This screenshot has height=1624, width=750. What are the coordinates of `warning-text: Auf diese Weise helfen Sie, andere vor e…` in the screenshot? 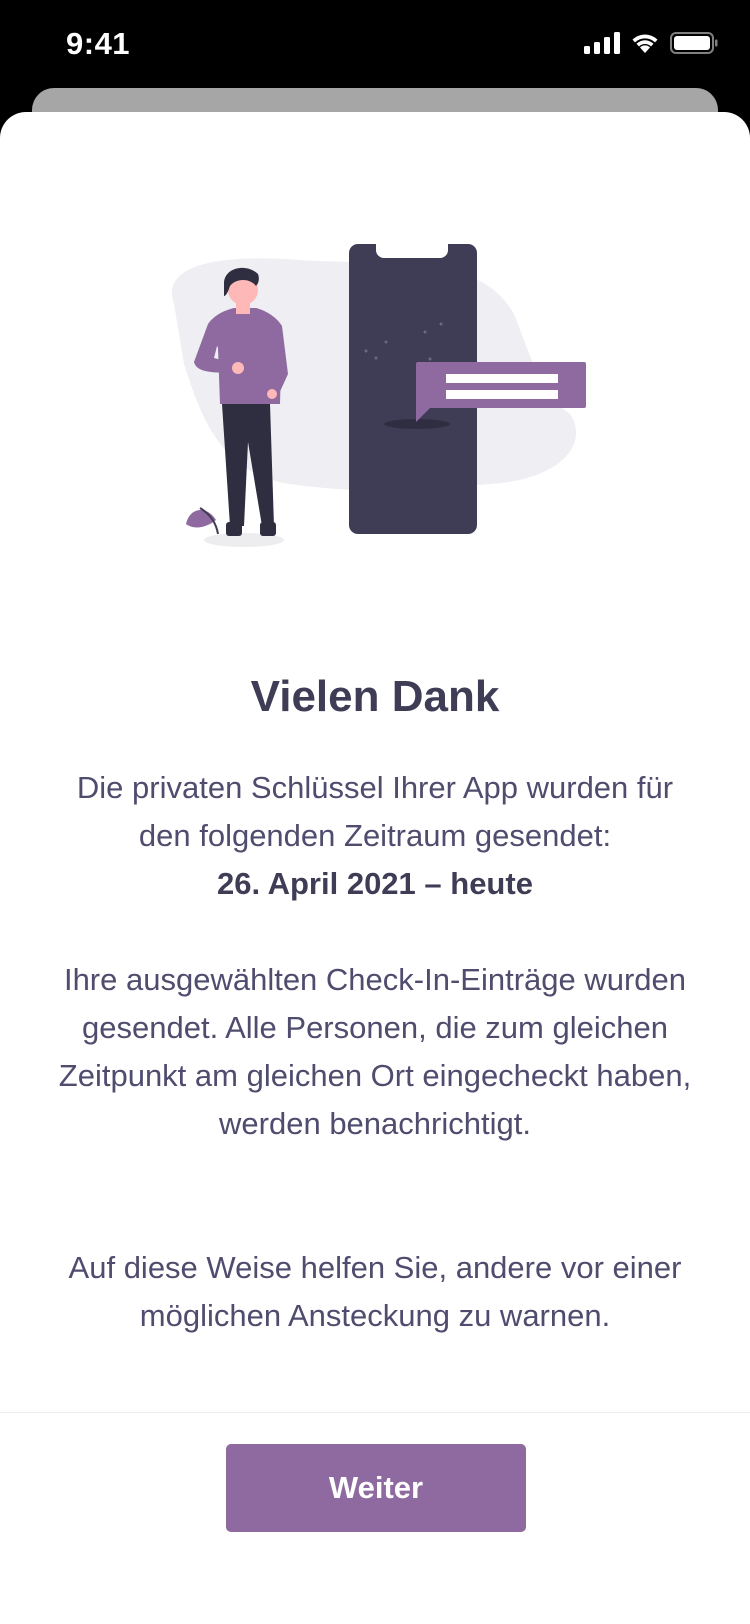 It's located at (375, 1291).